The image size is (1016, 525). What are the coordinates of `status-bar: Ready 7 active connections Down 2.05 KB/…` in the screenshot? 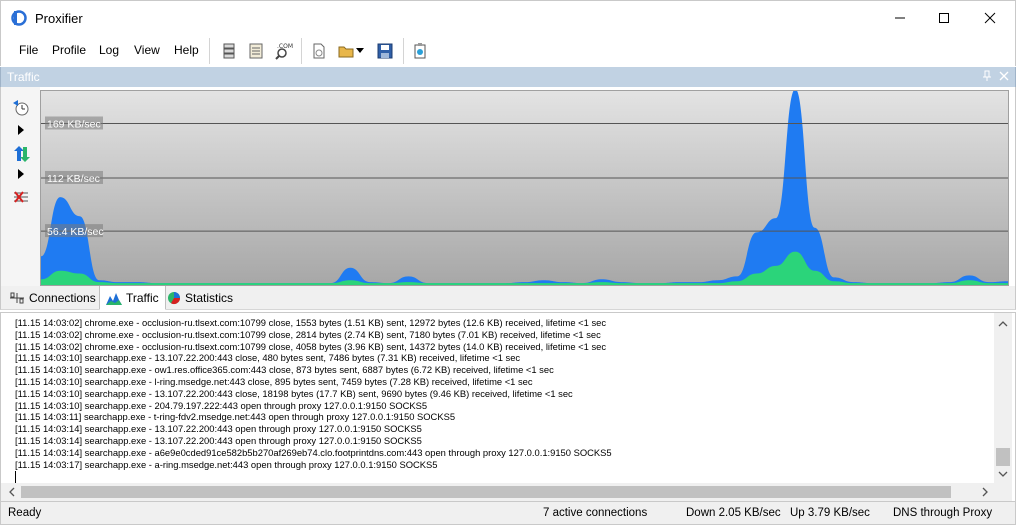 It's located at (508, 513).